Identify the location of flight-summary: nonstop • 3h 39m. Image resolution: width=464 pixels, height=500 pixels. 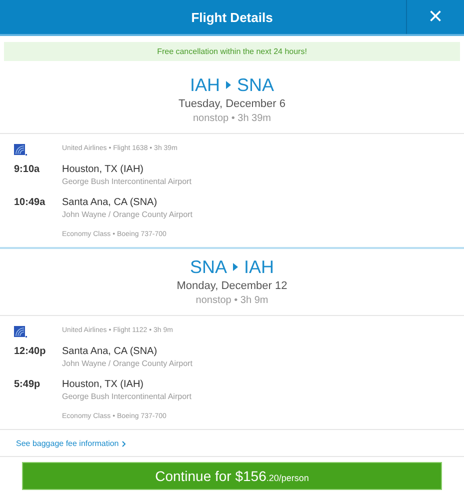
(232, 118).